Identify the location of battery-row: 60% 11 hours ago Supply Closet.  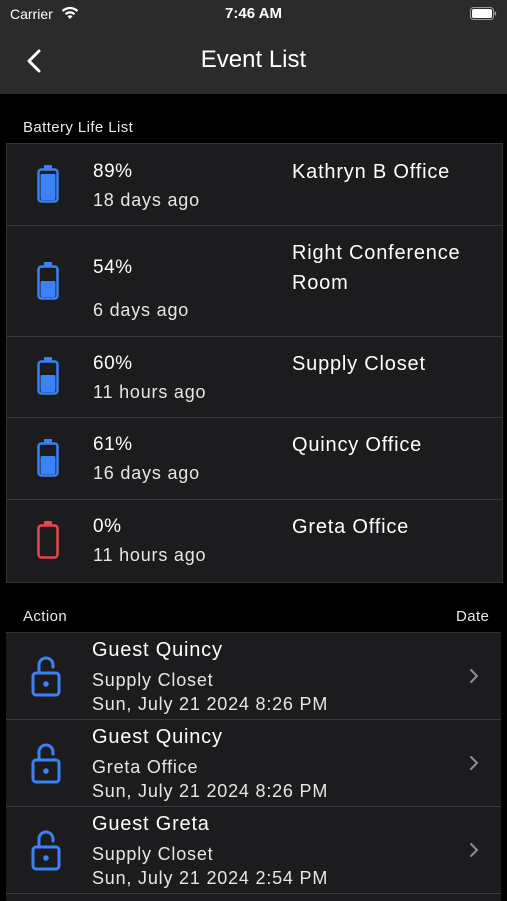
(254, 377).